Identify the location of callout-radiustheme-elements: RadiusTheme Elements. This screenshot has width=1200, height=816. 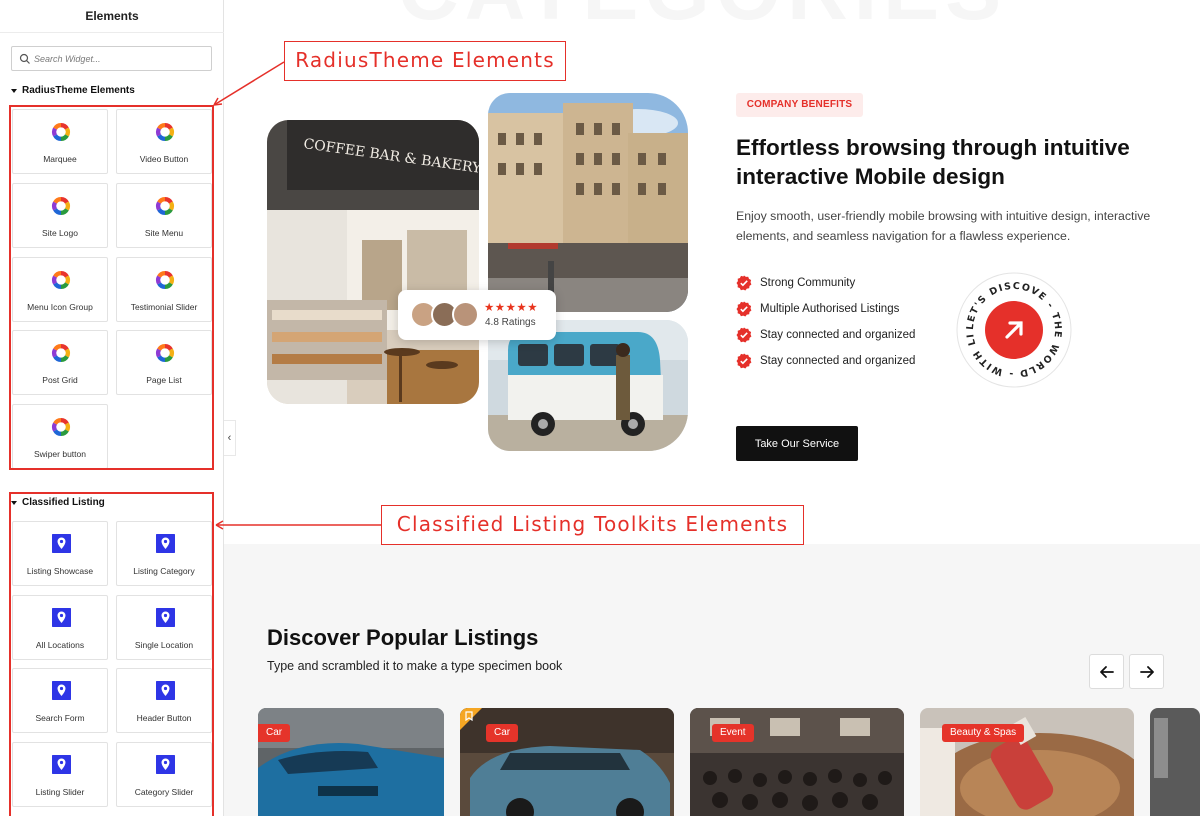
(425, 61).